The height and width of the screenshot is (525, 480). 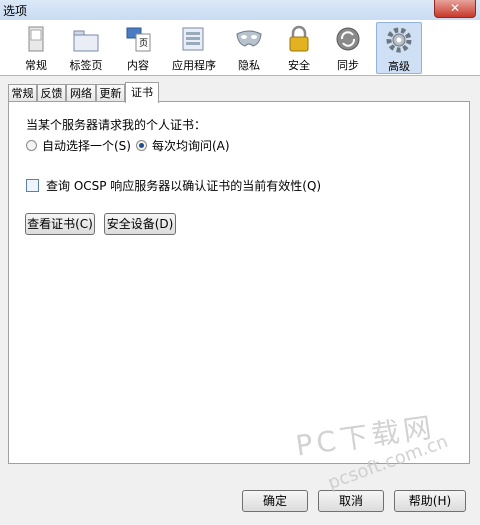 I want to click on tabs-icon, so click(x=86, y=39).